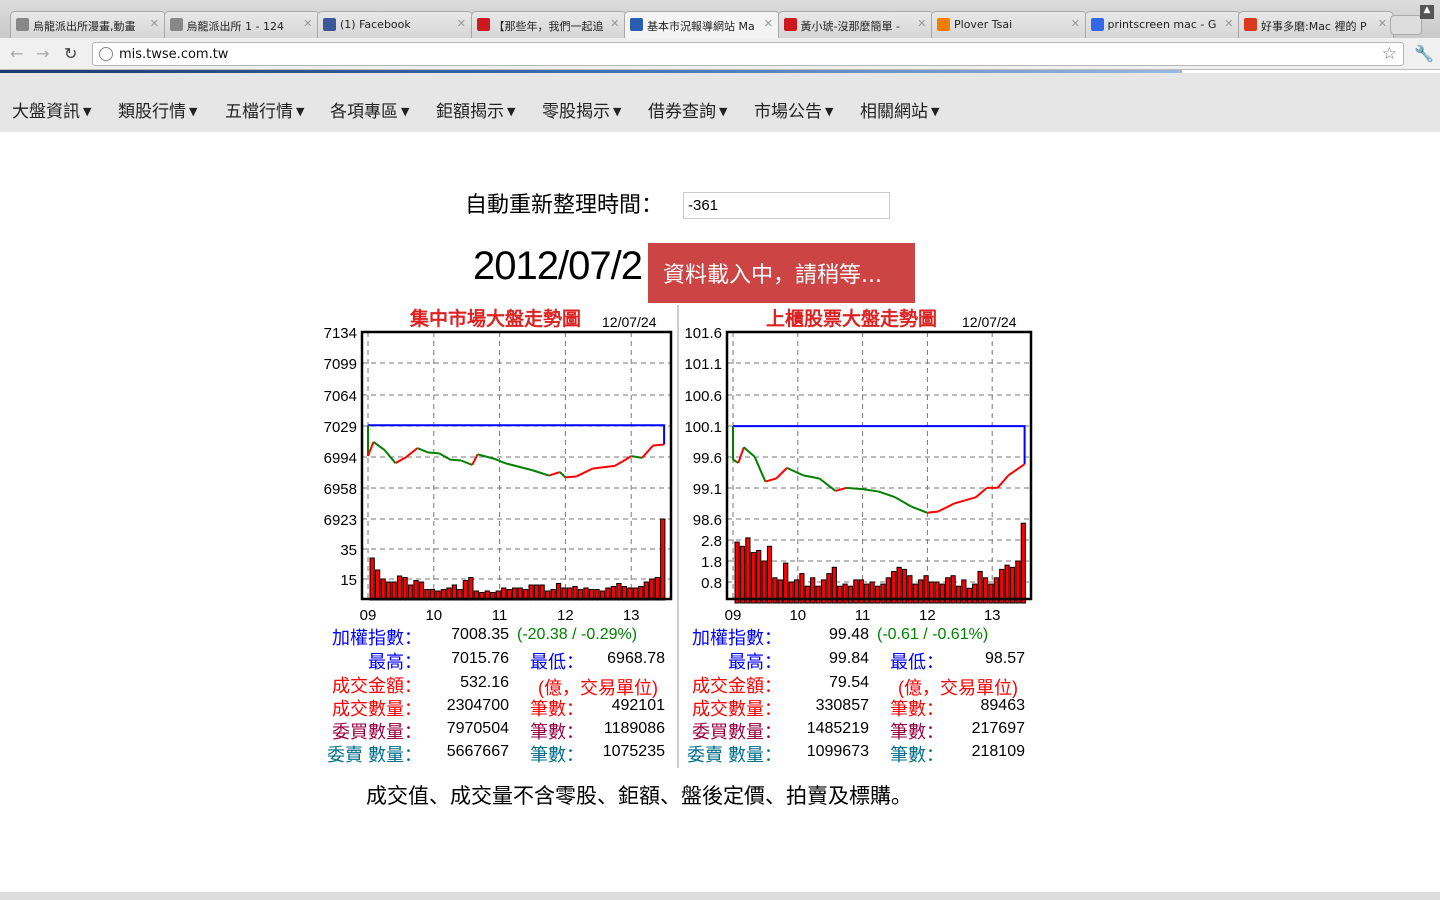 This screenshot has height=900, width=1440. Describe the element at coordinates (565, 615) in the screenshot. I see `x-tick-label: 12` at that location.